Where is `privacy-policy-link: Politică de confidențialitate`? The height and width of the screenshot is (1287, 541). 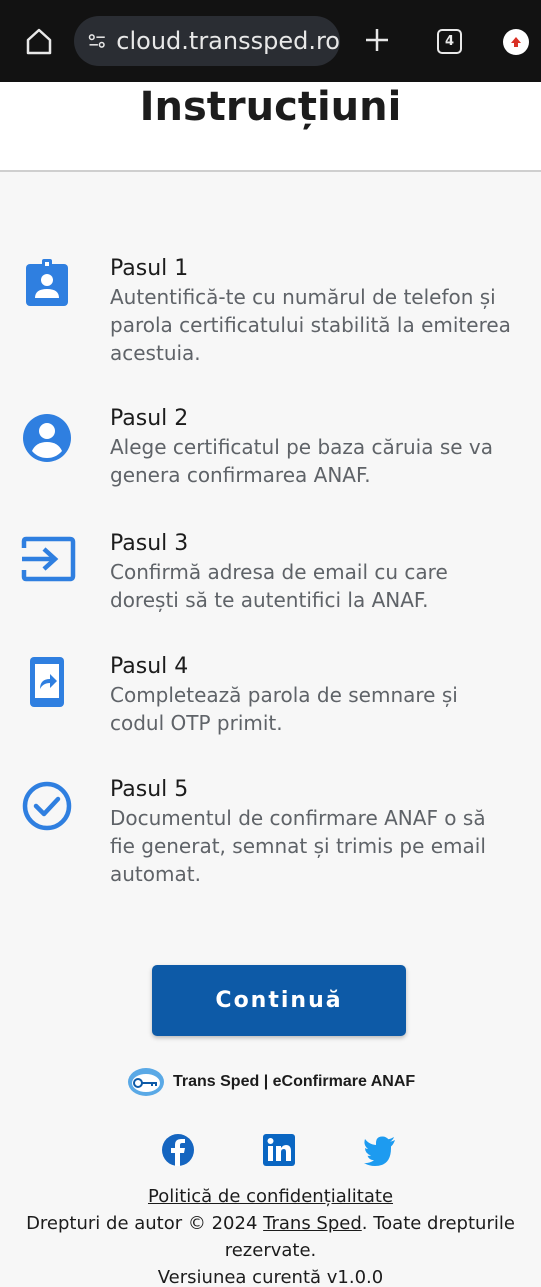 privacy-policy-link: Politică de confidențialitate is located at coordinates (270, 1196).